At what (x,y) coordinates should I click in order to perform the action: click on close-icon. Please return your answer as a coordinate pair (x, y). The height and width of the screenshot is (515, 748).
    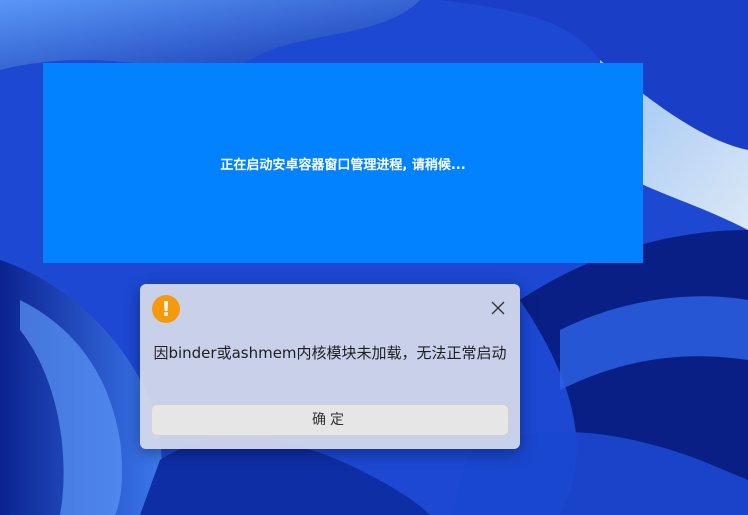
    Looking at the image, I should click on (498, 308).